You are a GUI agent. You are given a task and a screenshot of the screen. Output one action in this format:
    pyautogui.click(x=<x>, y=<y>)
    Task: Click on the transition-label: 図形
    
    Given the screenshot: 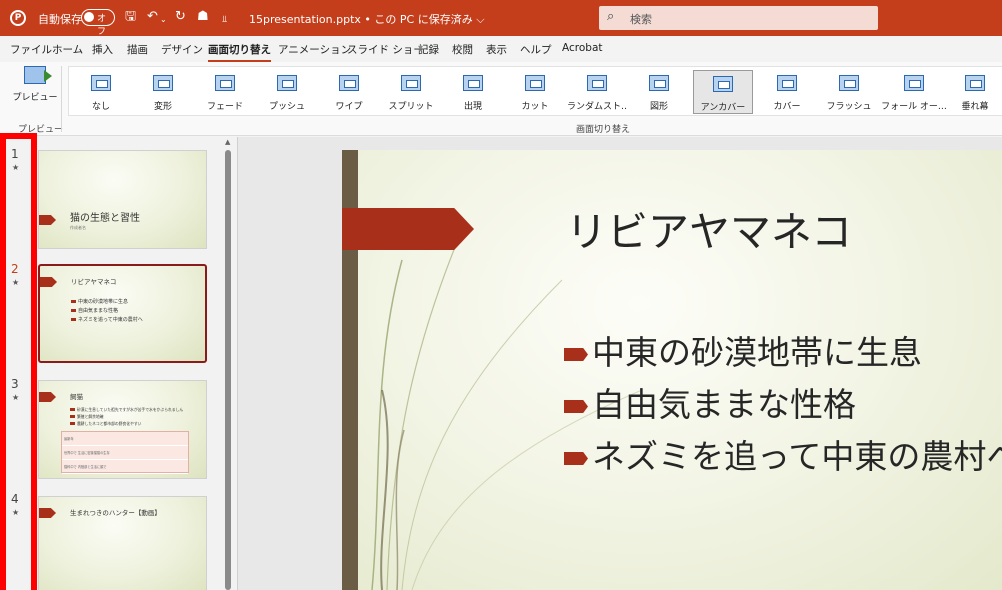 What is the action you would take?
    pyautogui.click(x=658, y=107)
    